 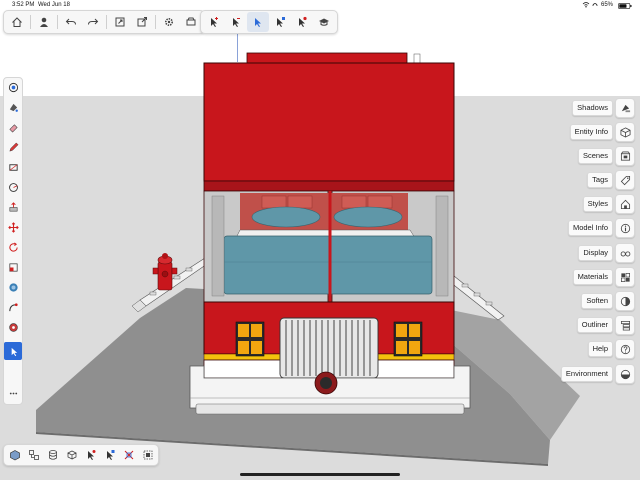 I want to click on select-arrow-icon, so click(x=13, y=351).